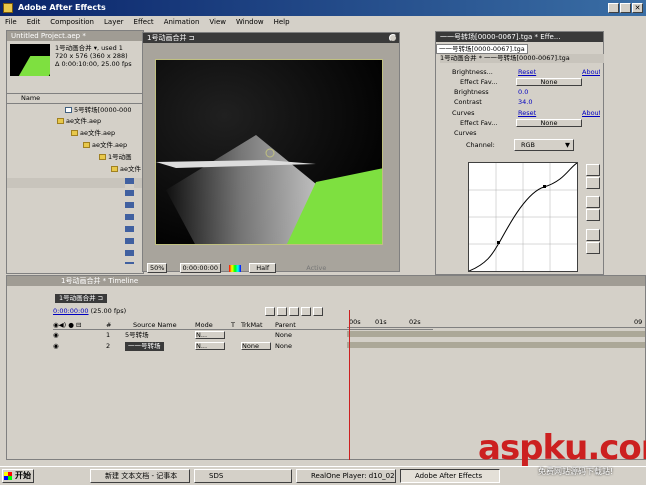  Describe the element at coordinates (465, 133) in the screenshot. I see `curves-param-label: Curves` at that location.